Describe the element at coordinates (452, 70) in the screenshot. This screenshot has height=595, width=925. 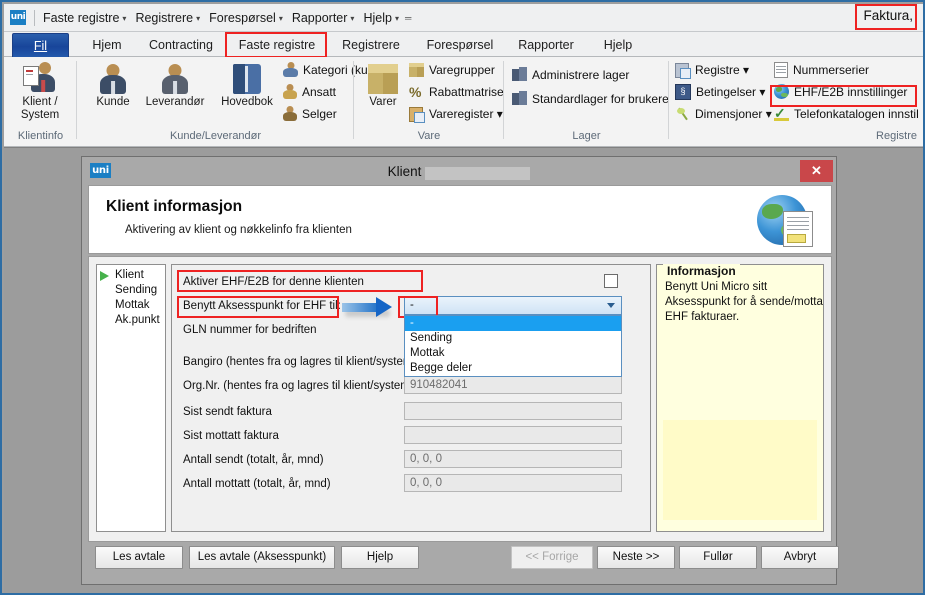
I see `ribbon-item-varegrupper: Varegrupper` at that location.